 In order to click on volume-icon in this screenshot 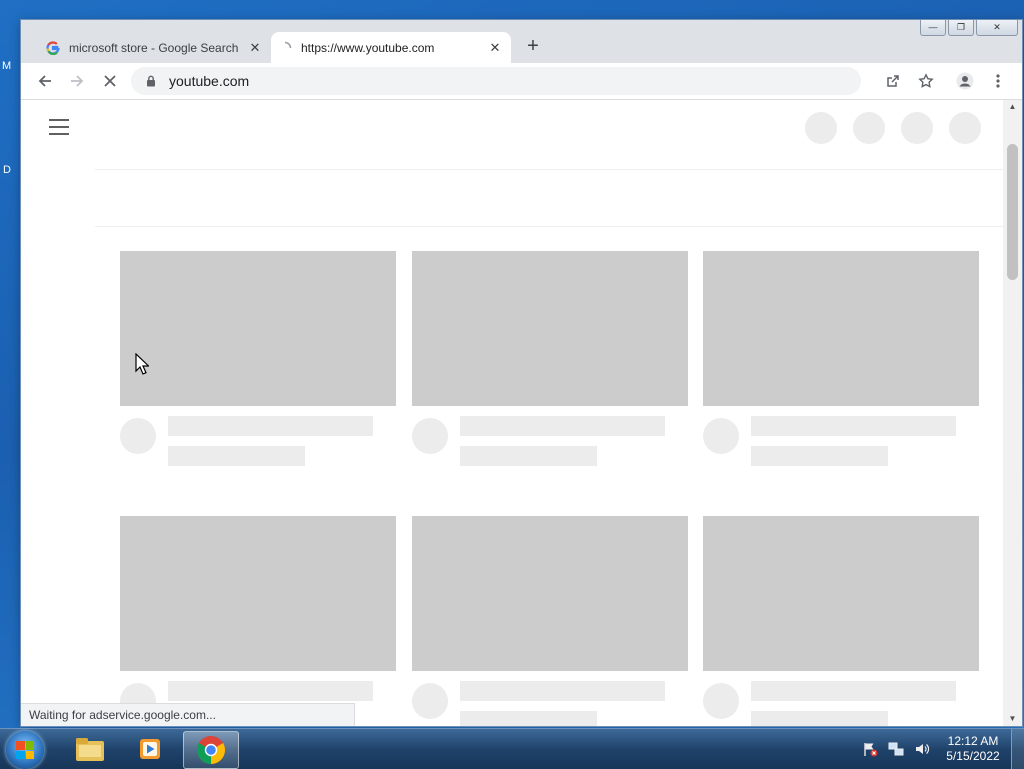, I will do `click(922, 749)`.